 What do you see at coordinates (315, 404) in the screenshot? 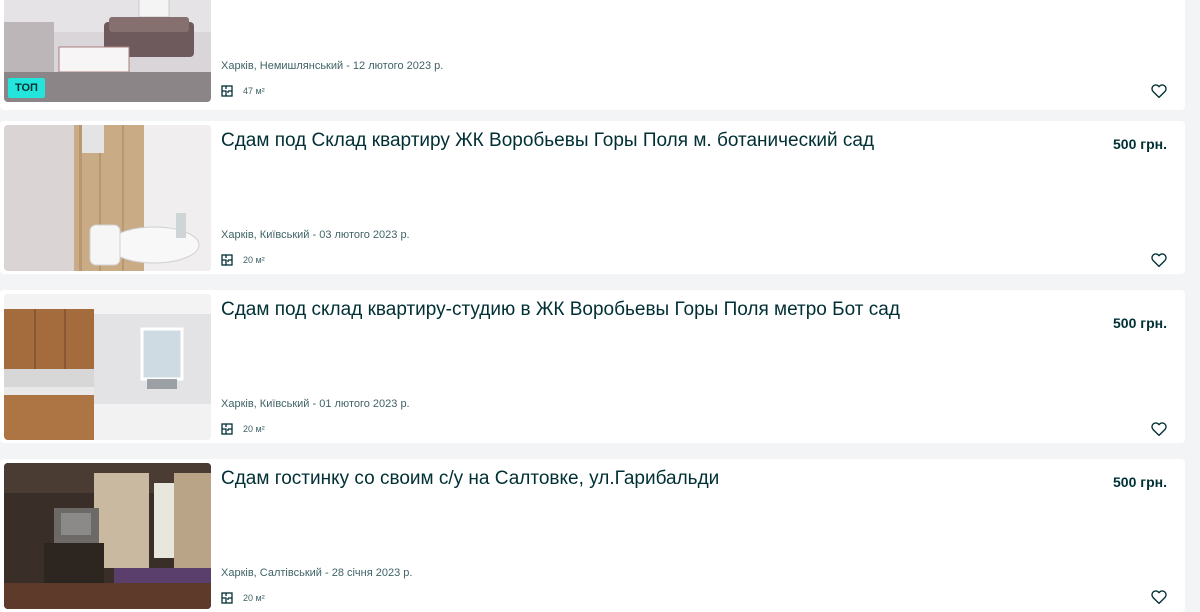
I see `listing-location-date: Харків, Київський - 01 лютого 2023 р.` at bounding box center [315, 404].